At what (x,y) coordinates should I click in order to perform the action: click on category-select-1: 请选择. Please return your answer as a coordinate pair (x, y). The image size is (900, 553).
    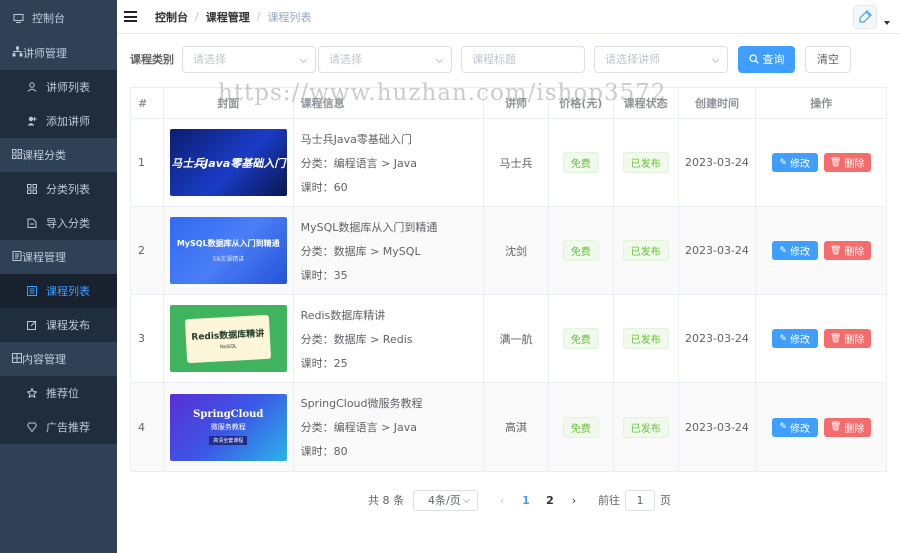
    Looking at the image, I should click on (249, 59).